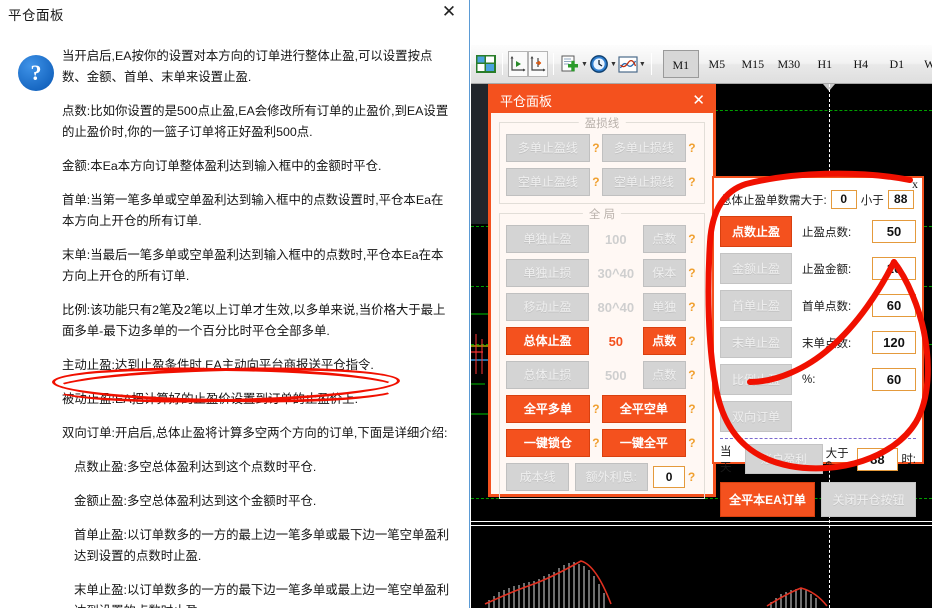  Describe the element at coordinates (894, 231) in the screenshot. I see `take-profit-points-input: 50` at that location.